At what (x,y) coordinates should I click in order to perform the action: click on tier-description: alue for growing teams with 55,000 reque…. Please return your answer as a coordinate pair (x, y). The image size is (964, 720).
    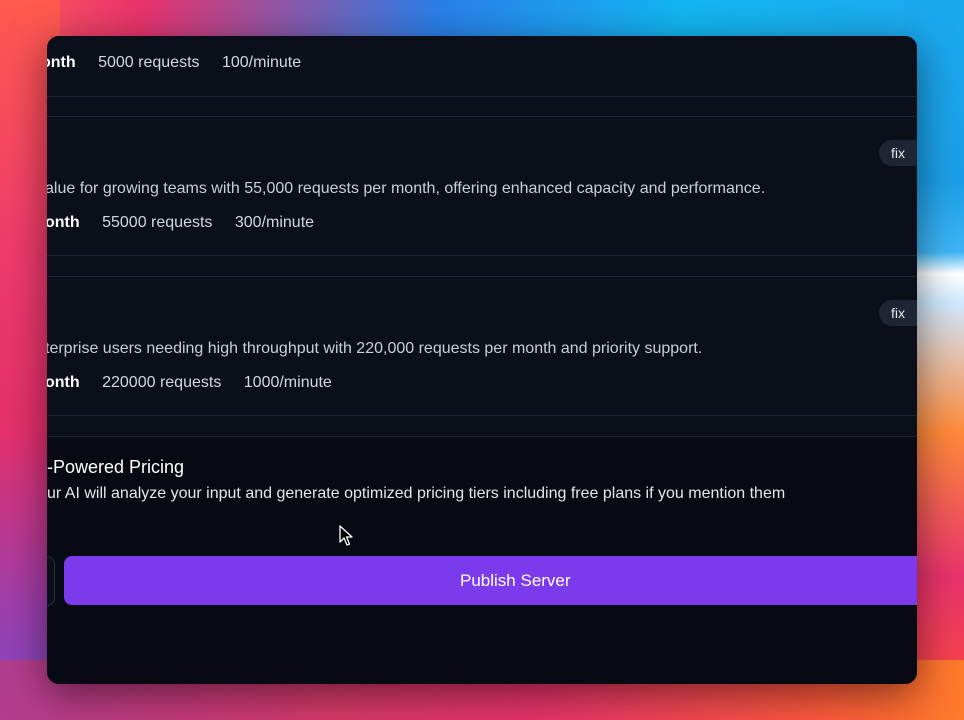
    Looking at the image, I should click on (406, 188).